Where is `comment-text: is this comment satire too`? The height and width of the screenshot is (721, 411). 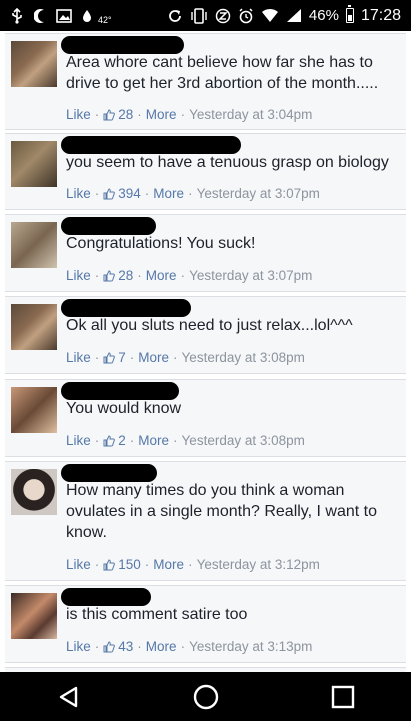
comment-text: is this comment satire too is located at coordinates (157, 614).